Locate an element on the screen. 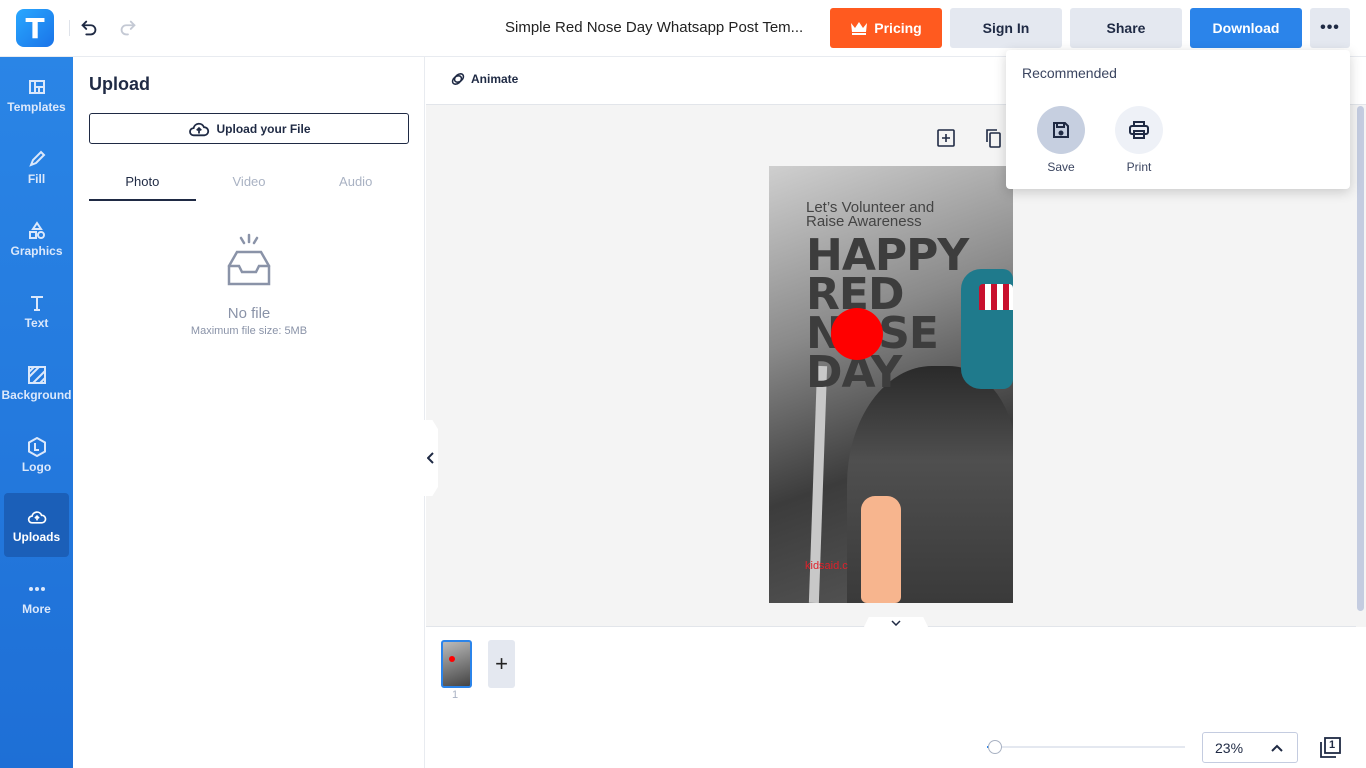  tab-audio: Audio is located at coordinates (355, 183).